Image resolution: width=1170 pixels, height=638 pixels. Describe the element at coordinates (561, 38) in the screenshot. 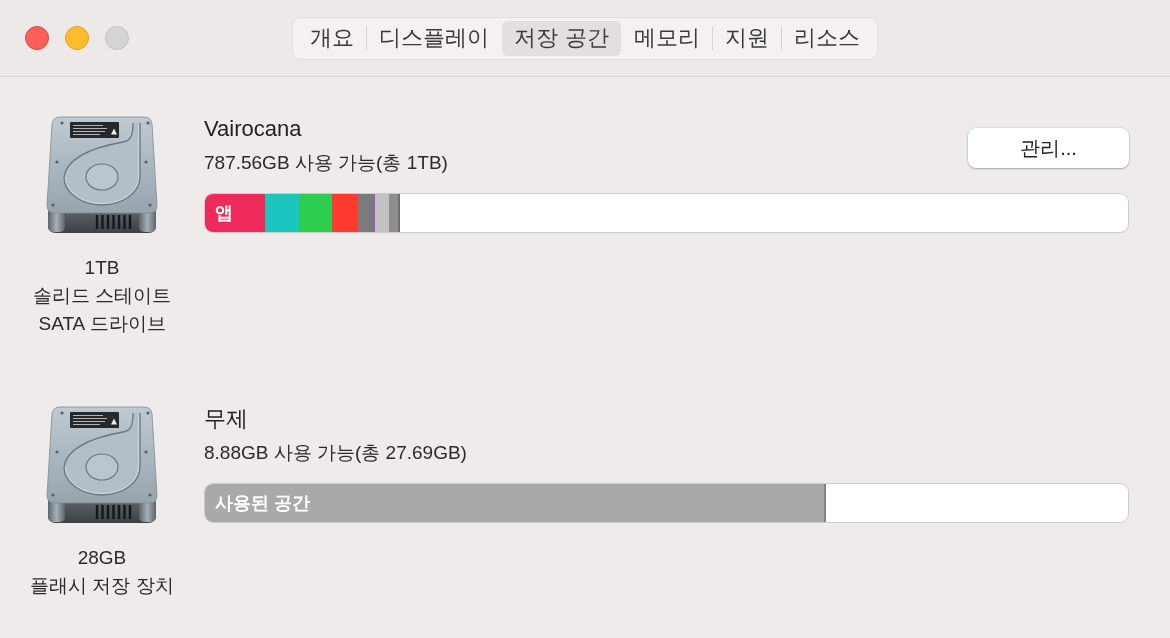

I see `tab: 저장 공간` at that location.